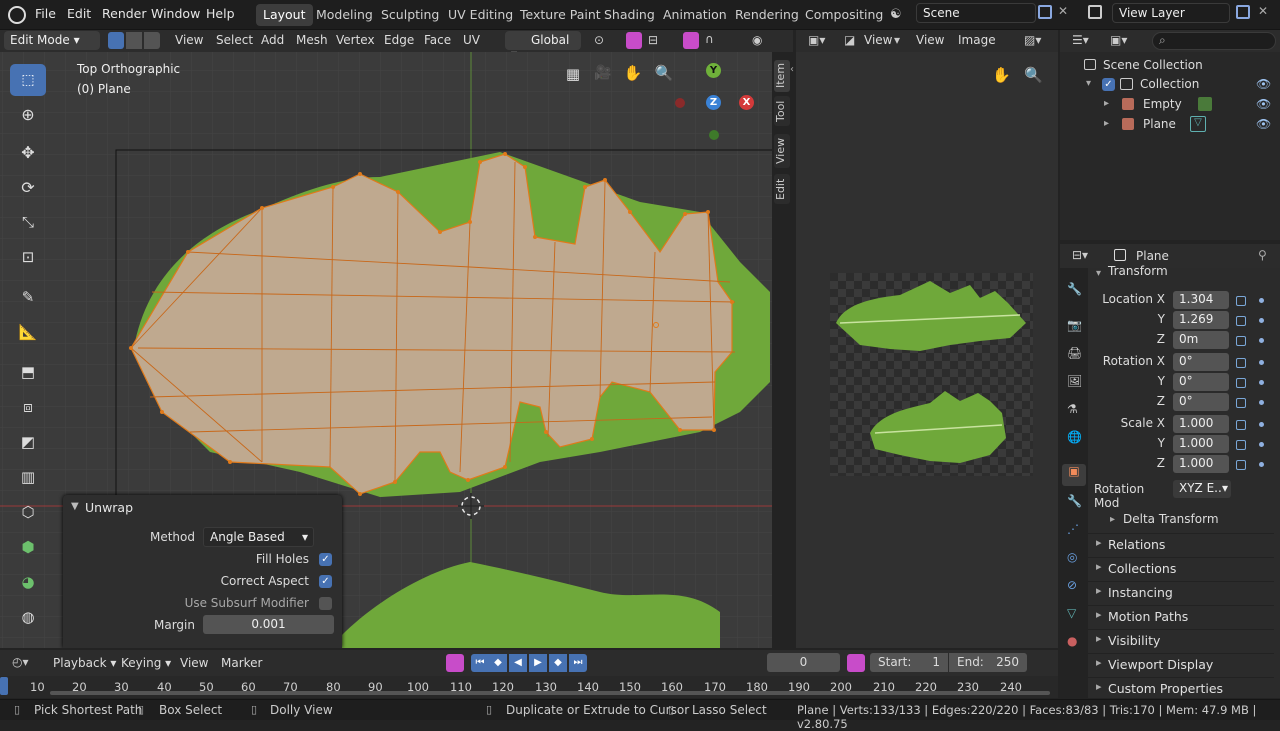 The width and height of the screenshot is (1280, 731). Describe the element at coordinates (325, 581) in the screenshot. I see `correct-aspect-checkbox: ✓` at that location.